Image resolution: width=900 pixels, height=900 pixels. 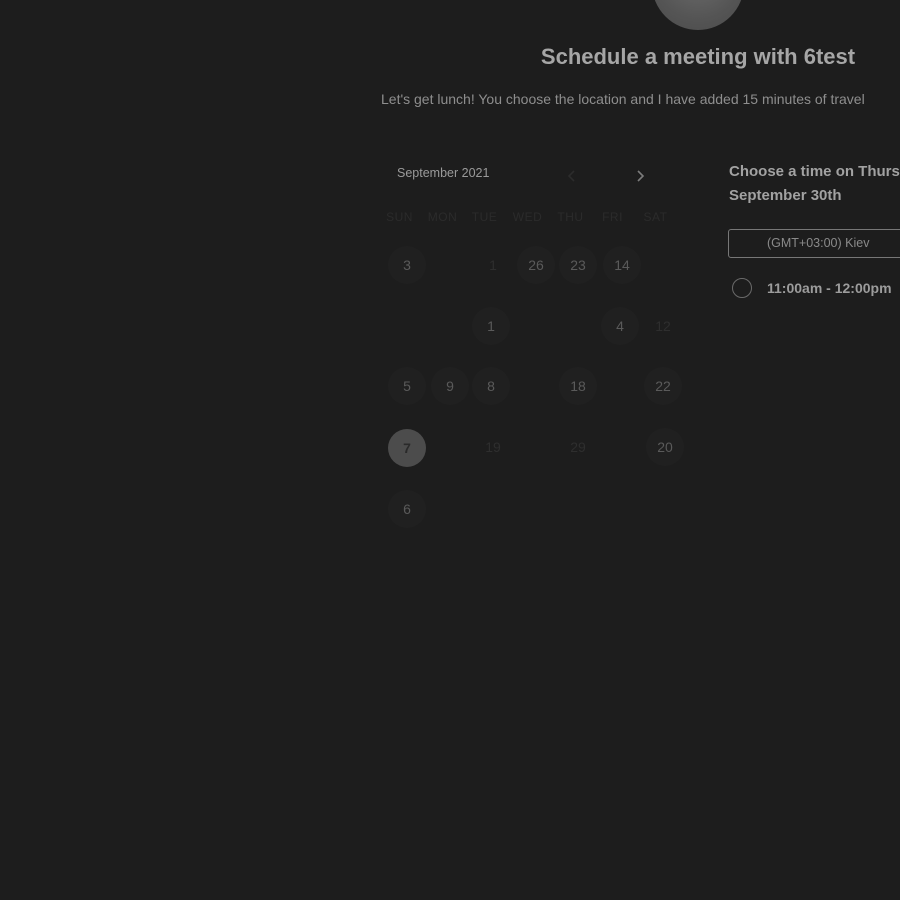 I want to click on prev-month-button, so click(x=572, y=176).